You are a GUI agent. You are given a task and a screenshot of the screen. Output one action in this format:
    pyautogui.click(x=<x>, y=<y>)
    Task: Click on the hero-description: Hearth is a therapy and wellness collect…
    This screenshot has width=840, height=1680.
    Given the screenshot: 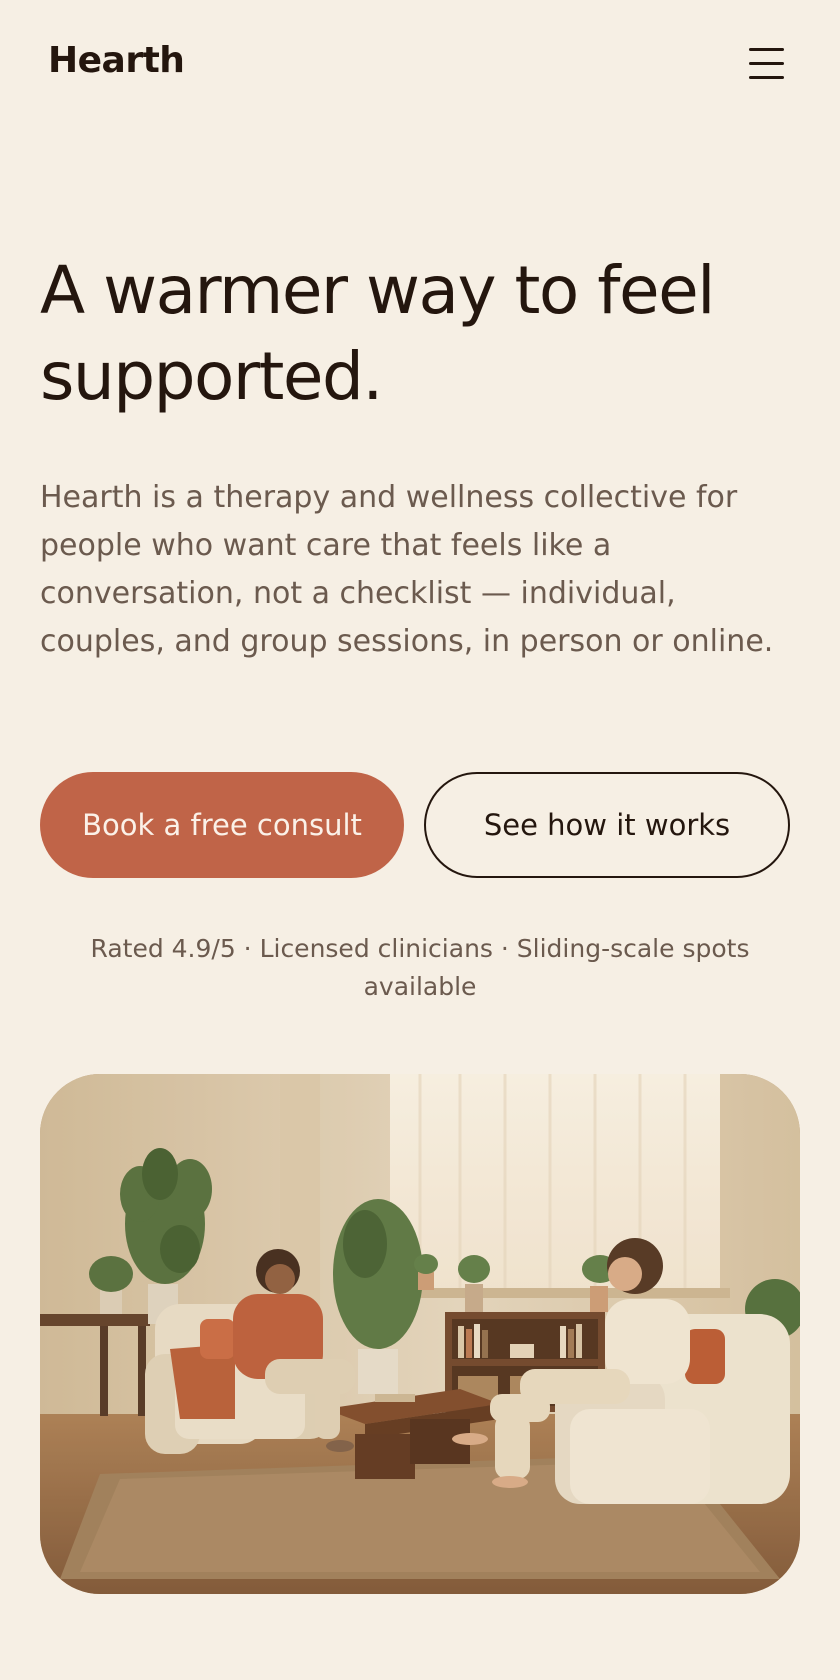 What is the action you would take?
    pyautogui.click(x=407, y=569)
    